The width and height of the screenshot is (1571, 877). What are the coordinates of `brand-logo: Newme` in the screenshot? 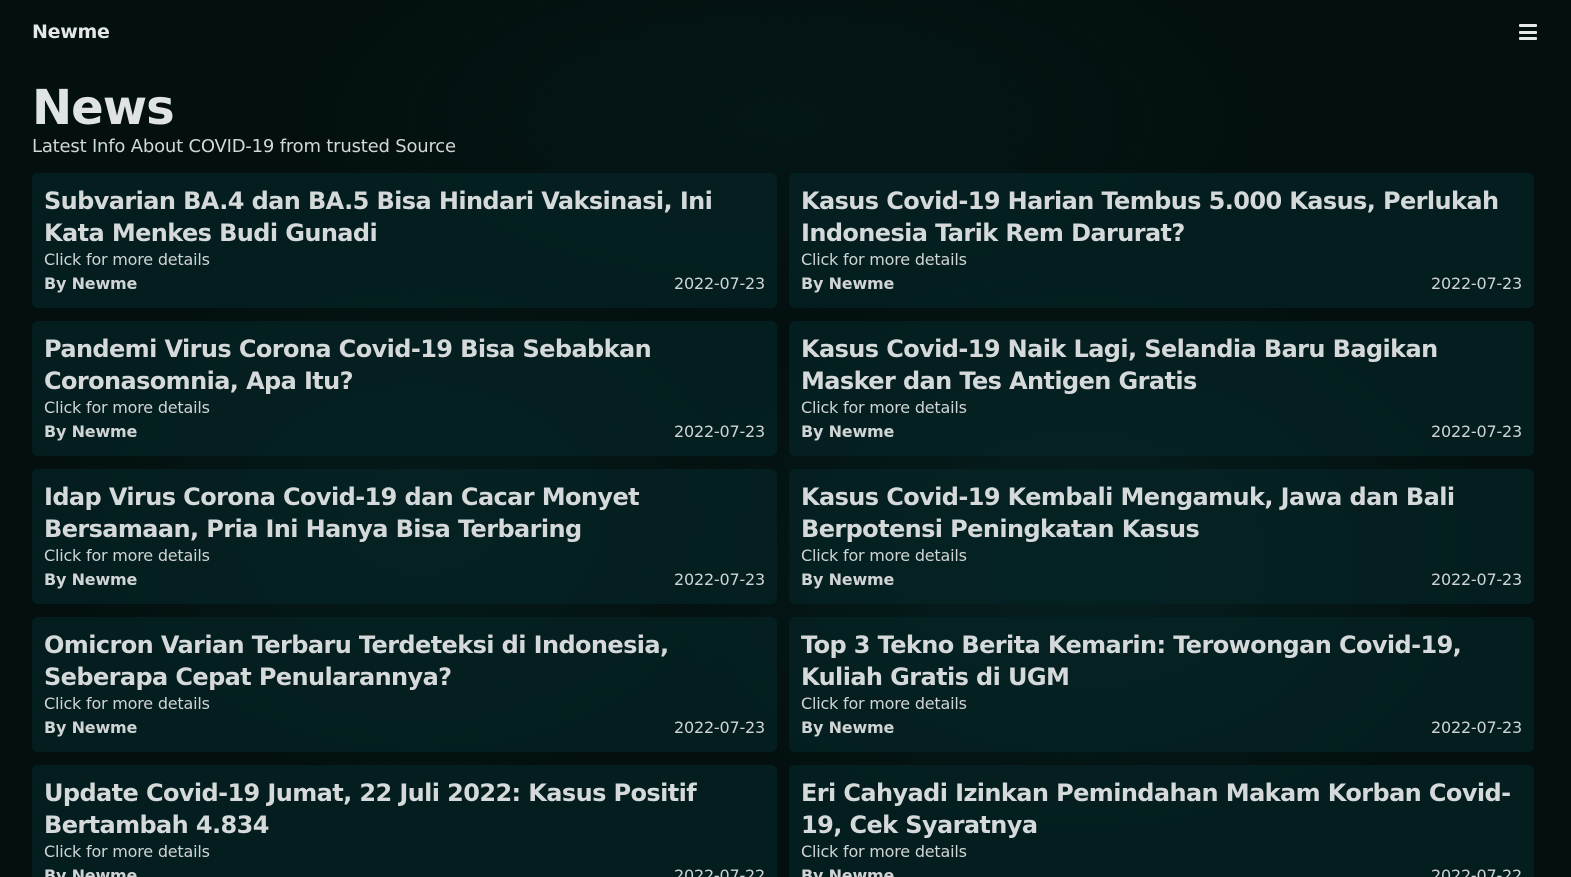 It's located at (71, 32).